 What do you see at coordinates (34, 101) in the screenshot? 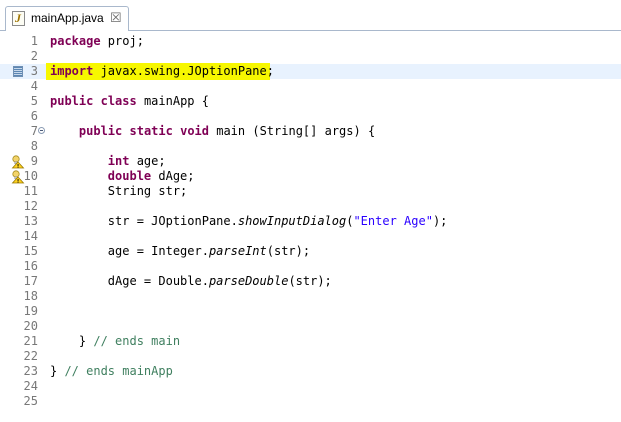
I see `line-number: 5` at bounding box center [34, 101].